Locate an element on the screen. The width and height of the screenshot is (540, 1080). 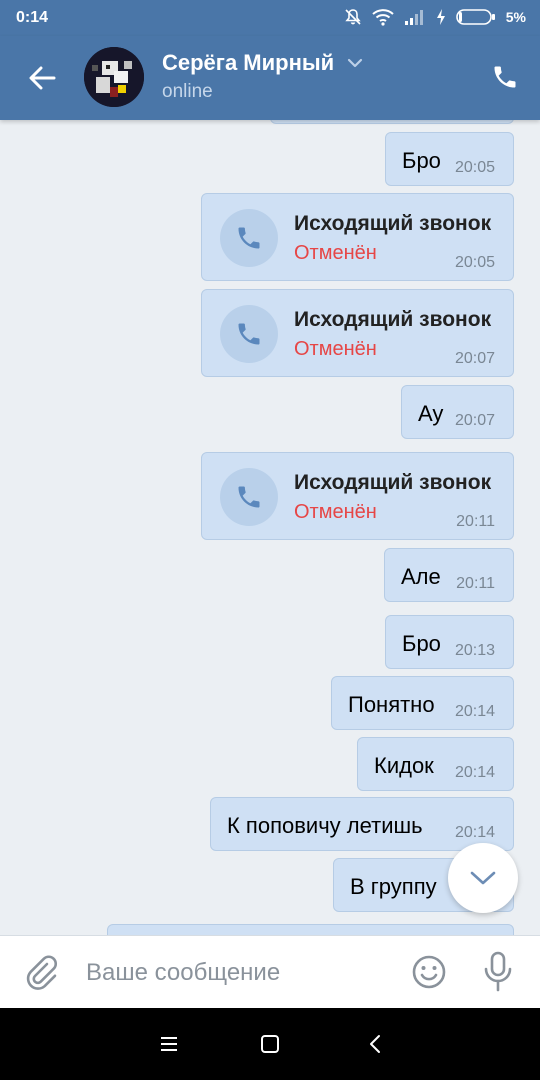
mute-icon is located at coordinates (353, 17).